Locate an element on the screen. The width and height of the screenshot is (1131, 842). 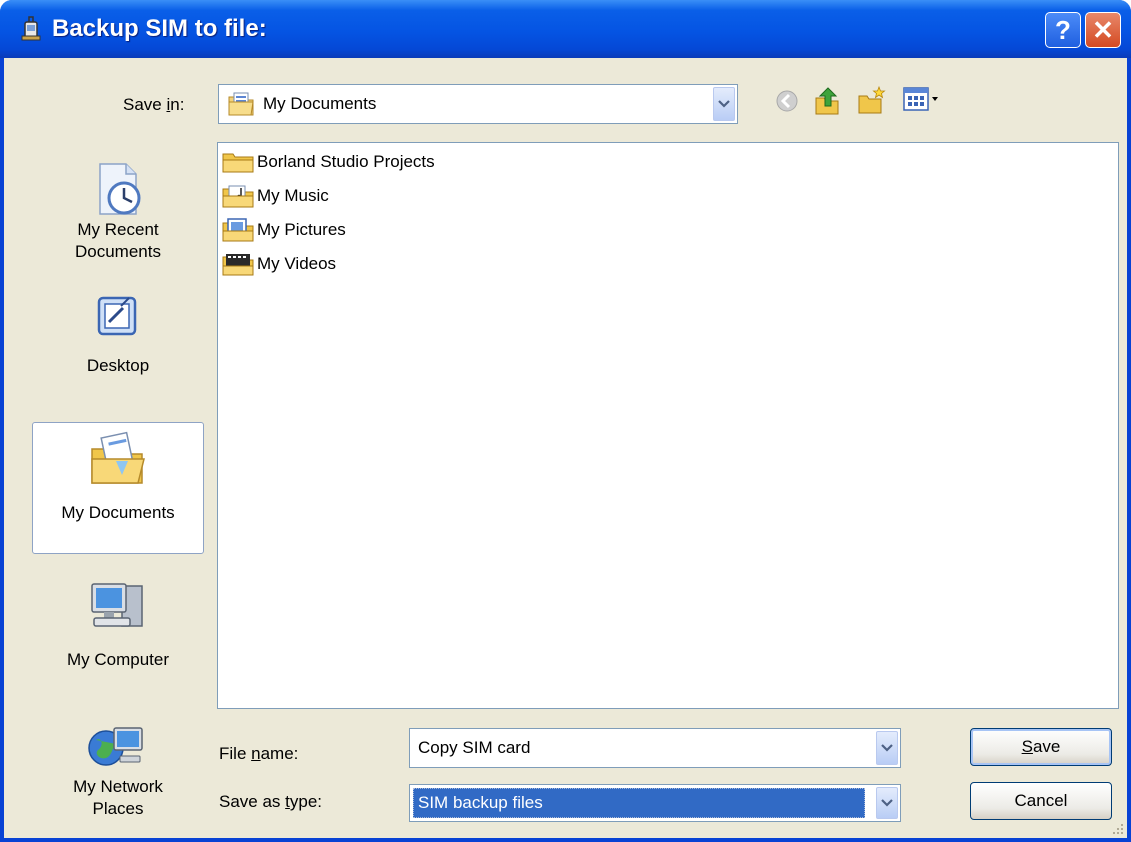
list-item: Borland Studio Projects is located at coordinates (328, 162).